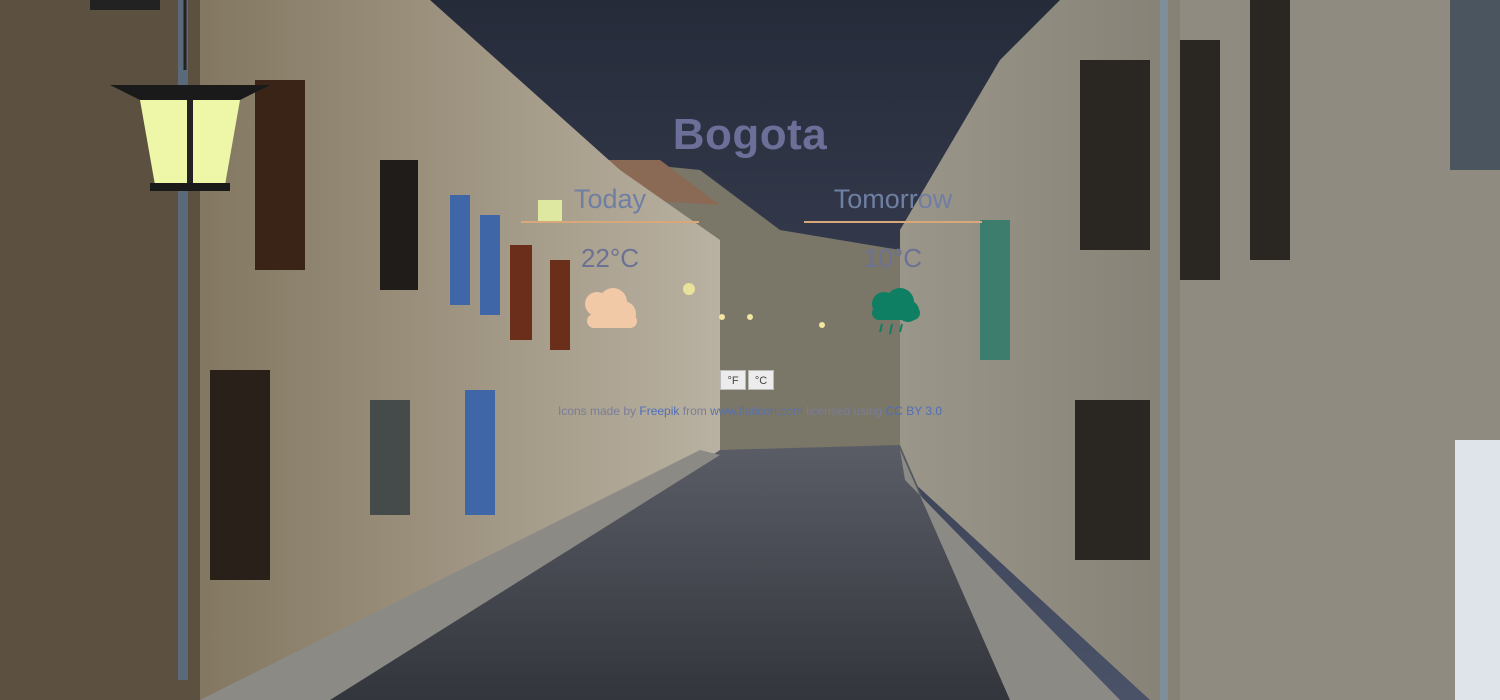  I want to click on credits-prefix: Icons made by, so click(597, 411).